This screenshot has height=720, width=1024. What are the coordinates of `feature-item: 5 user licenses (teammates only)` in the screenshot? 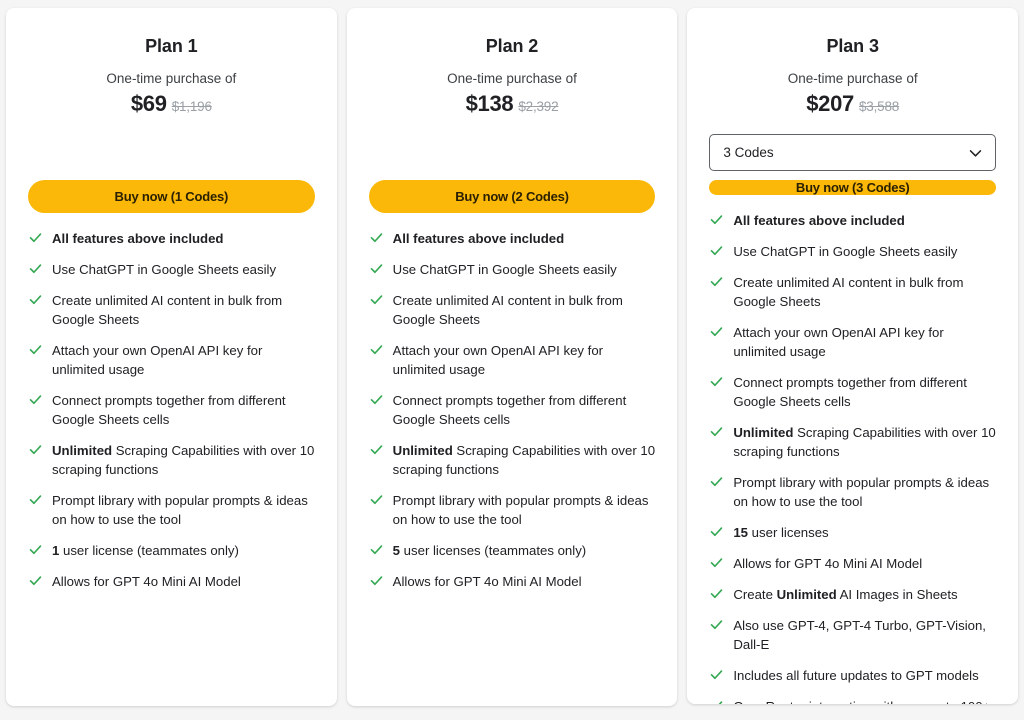 It's located at (512, 550).